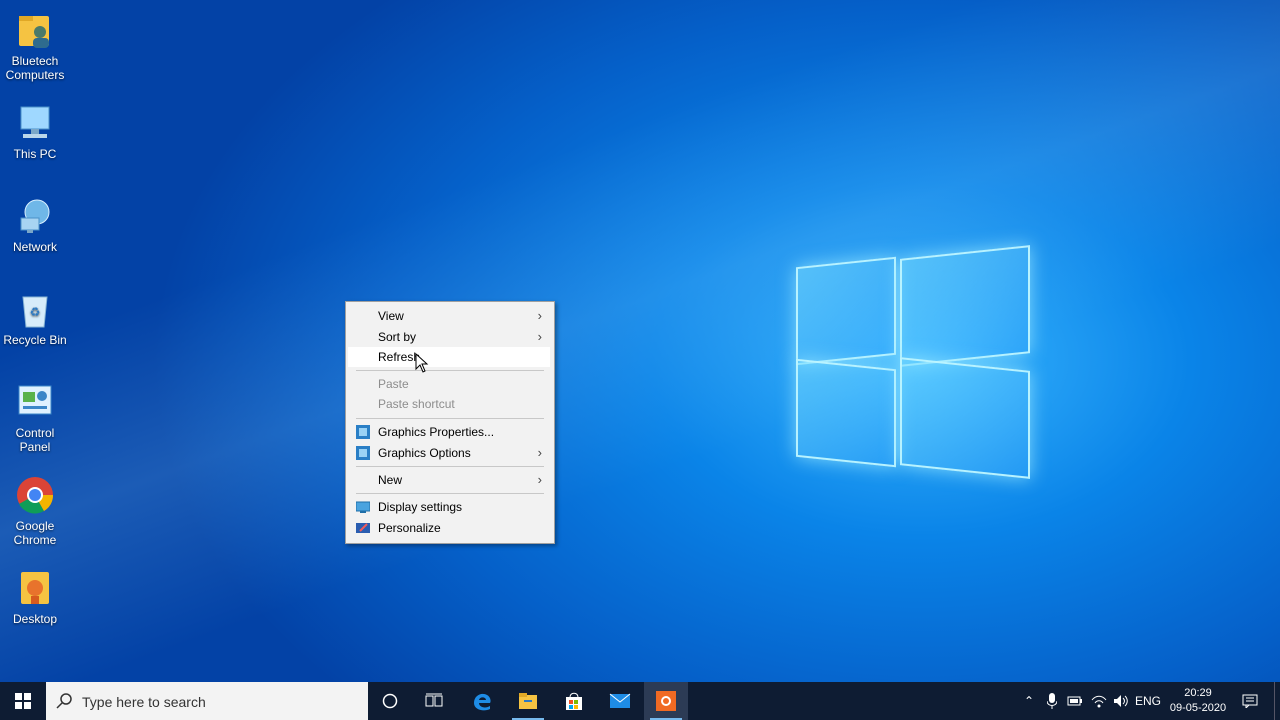  I want to click on control-panel-icon, so click(35, 402).